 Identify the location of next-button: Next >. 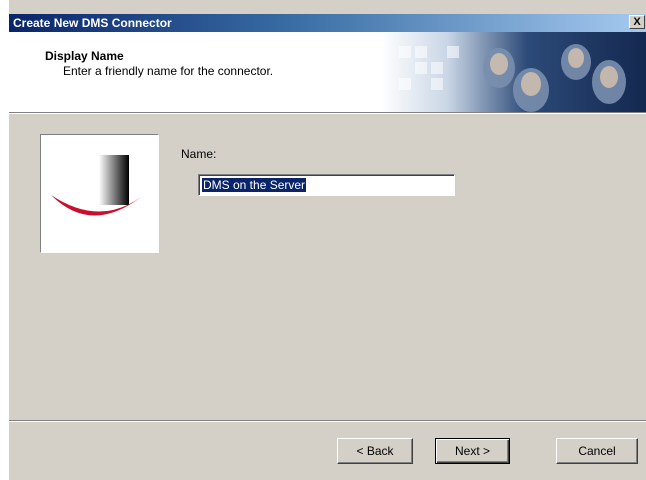
(472, 451).